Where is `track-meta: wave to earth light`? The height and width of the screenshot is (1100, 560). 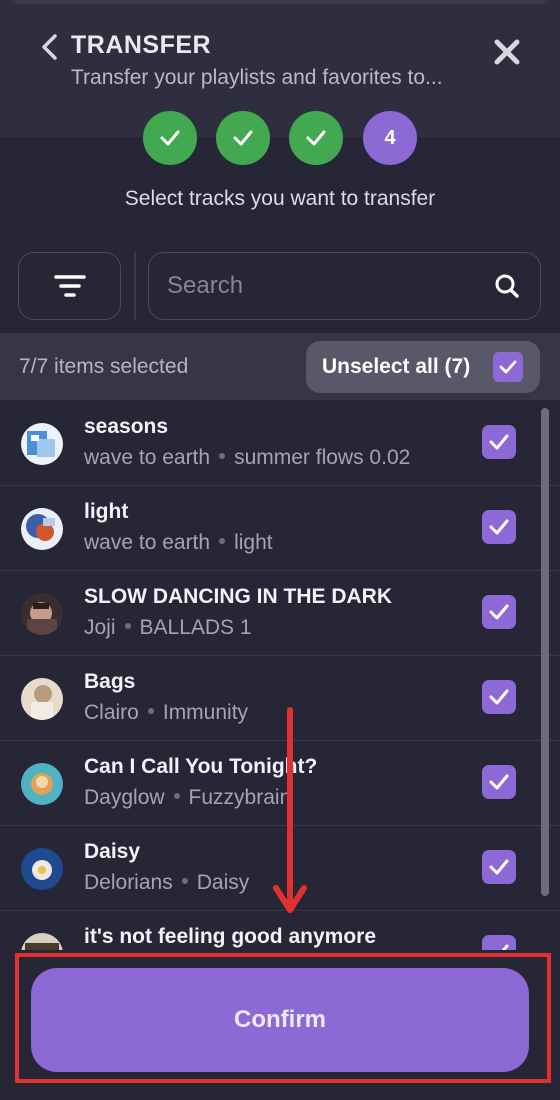
track-meta: wave to earth light is located at coordinates (178, 543).